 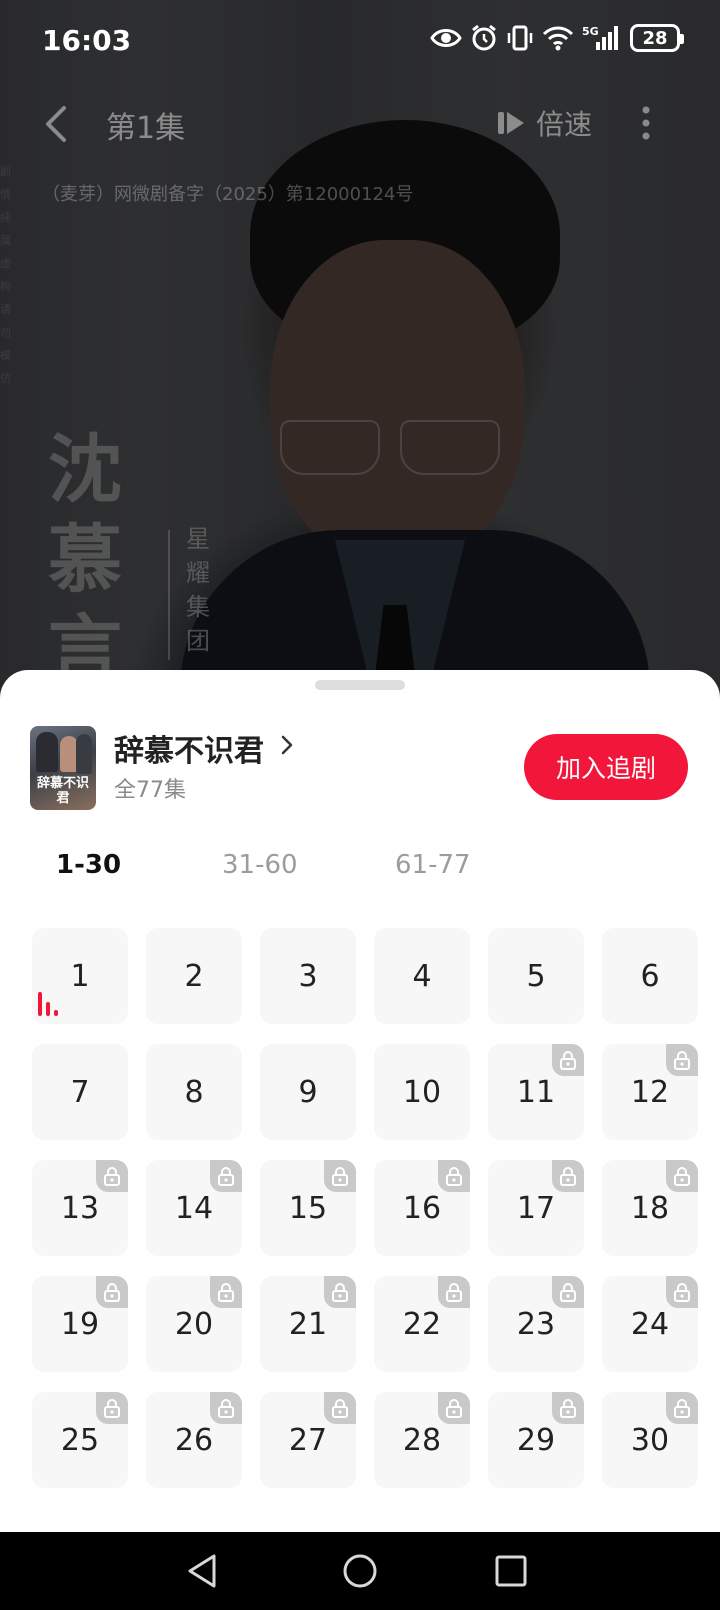 I want to click on episode-number: 30, so click(x=650, y=1440).